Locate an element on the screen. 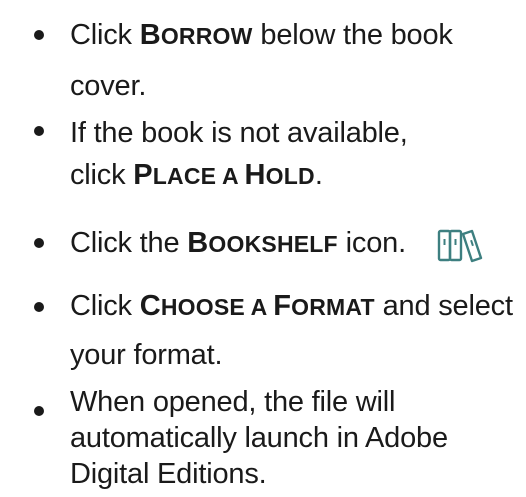  text-run: and select is located at coordinates (443, 306).